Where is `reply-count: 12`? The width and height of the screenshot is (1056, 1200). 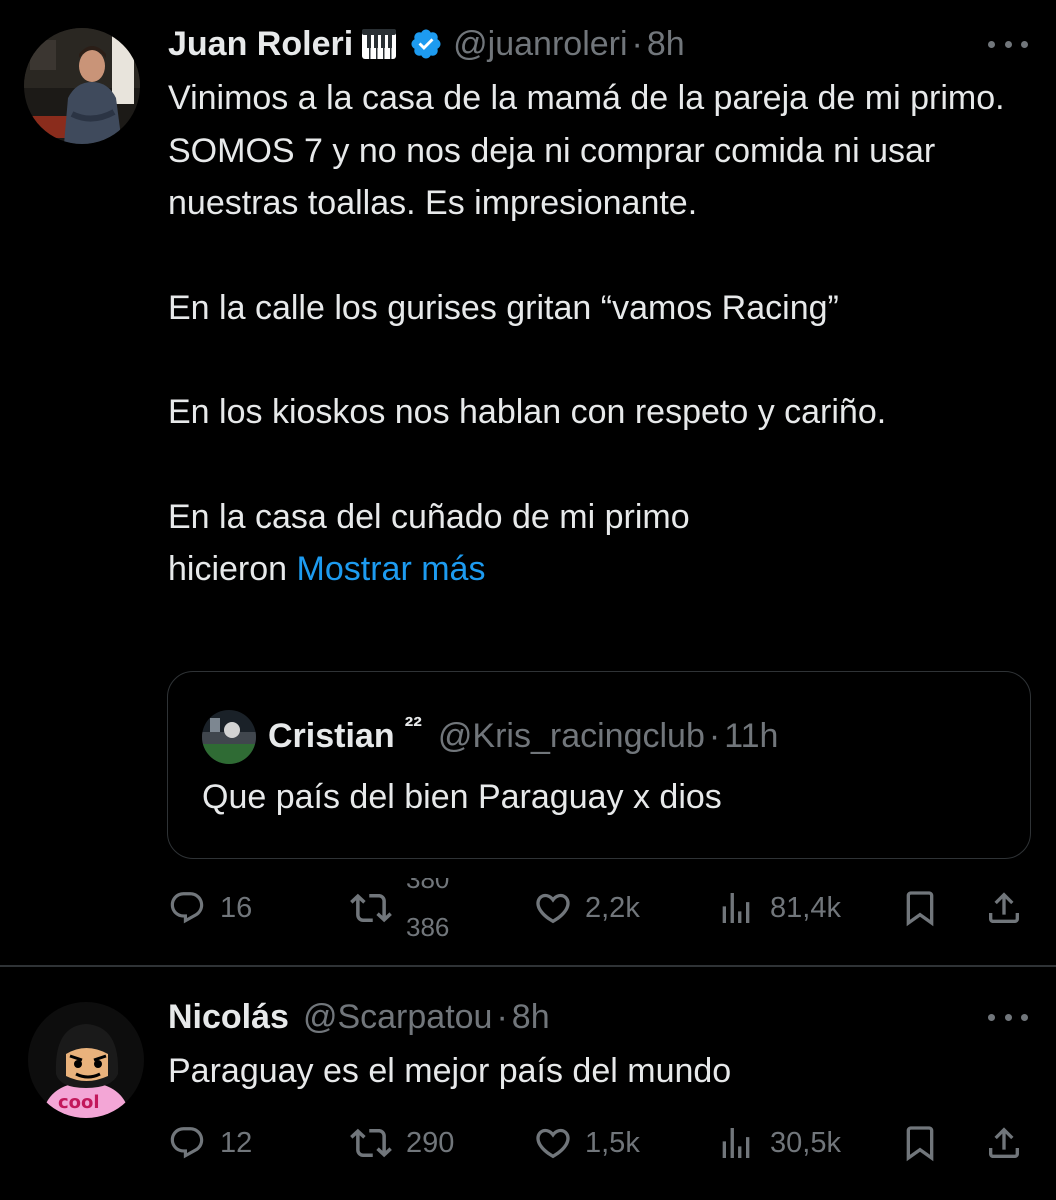
reply-count: 12 is located at coordinates (236, 1142).